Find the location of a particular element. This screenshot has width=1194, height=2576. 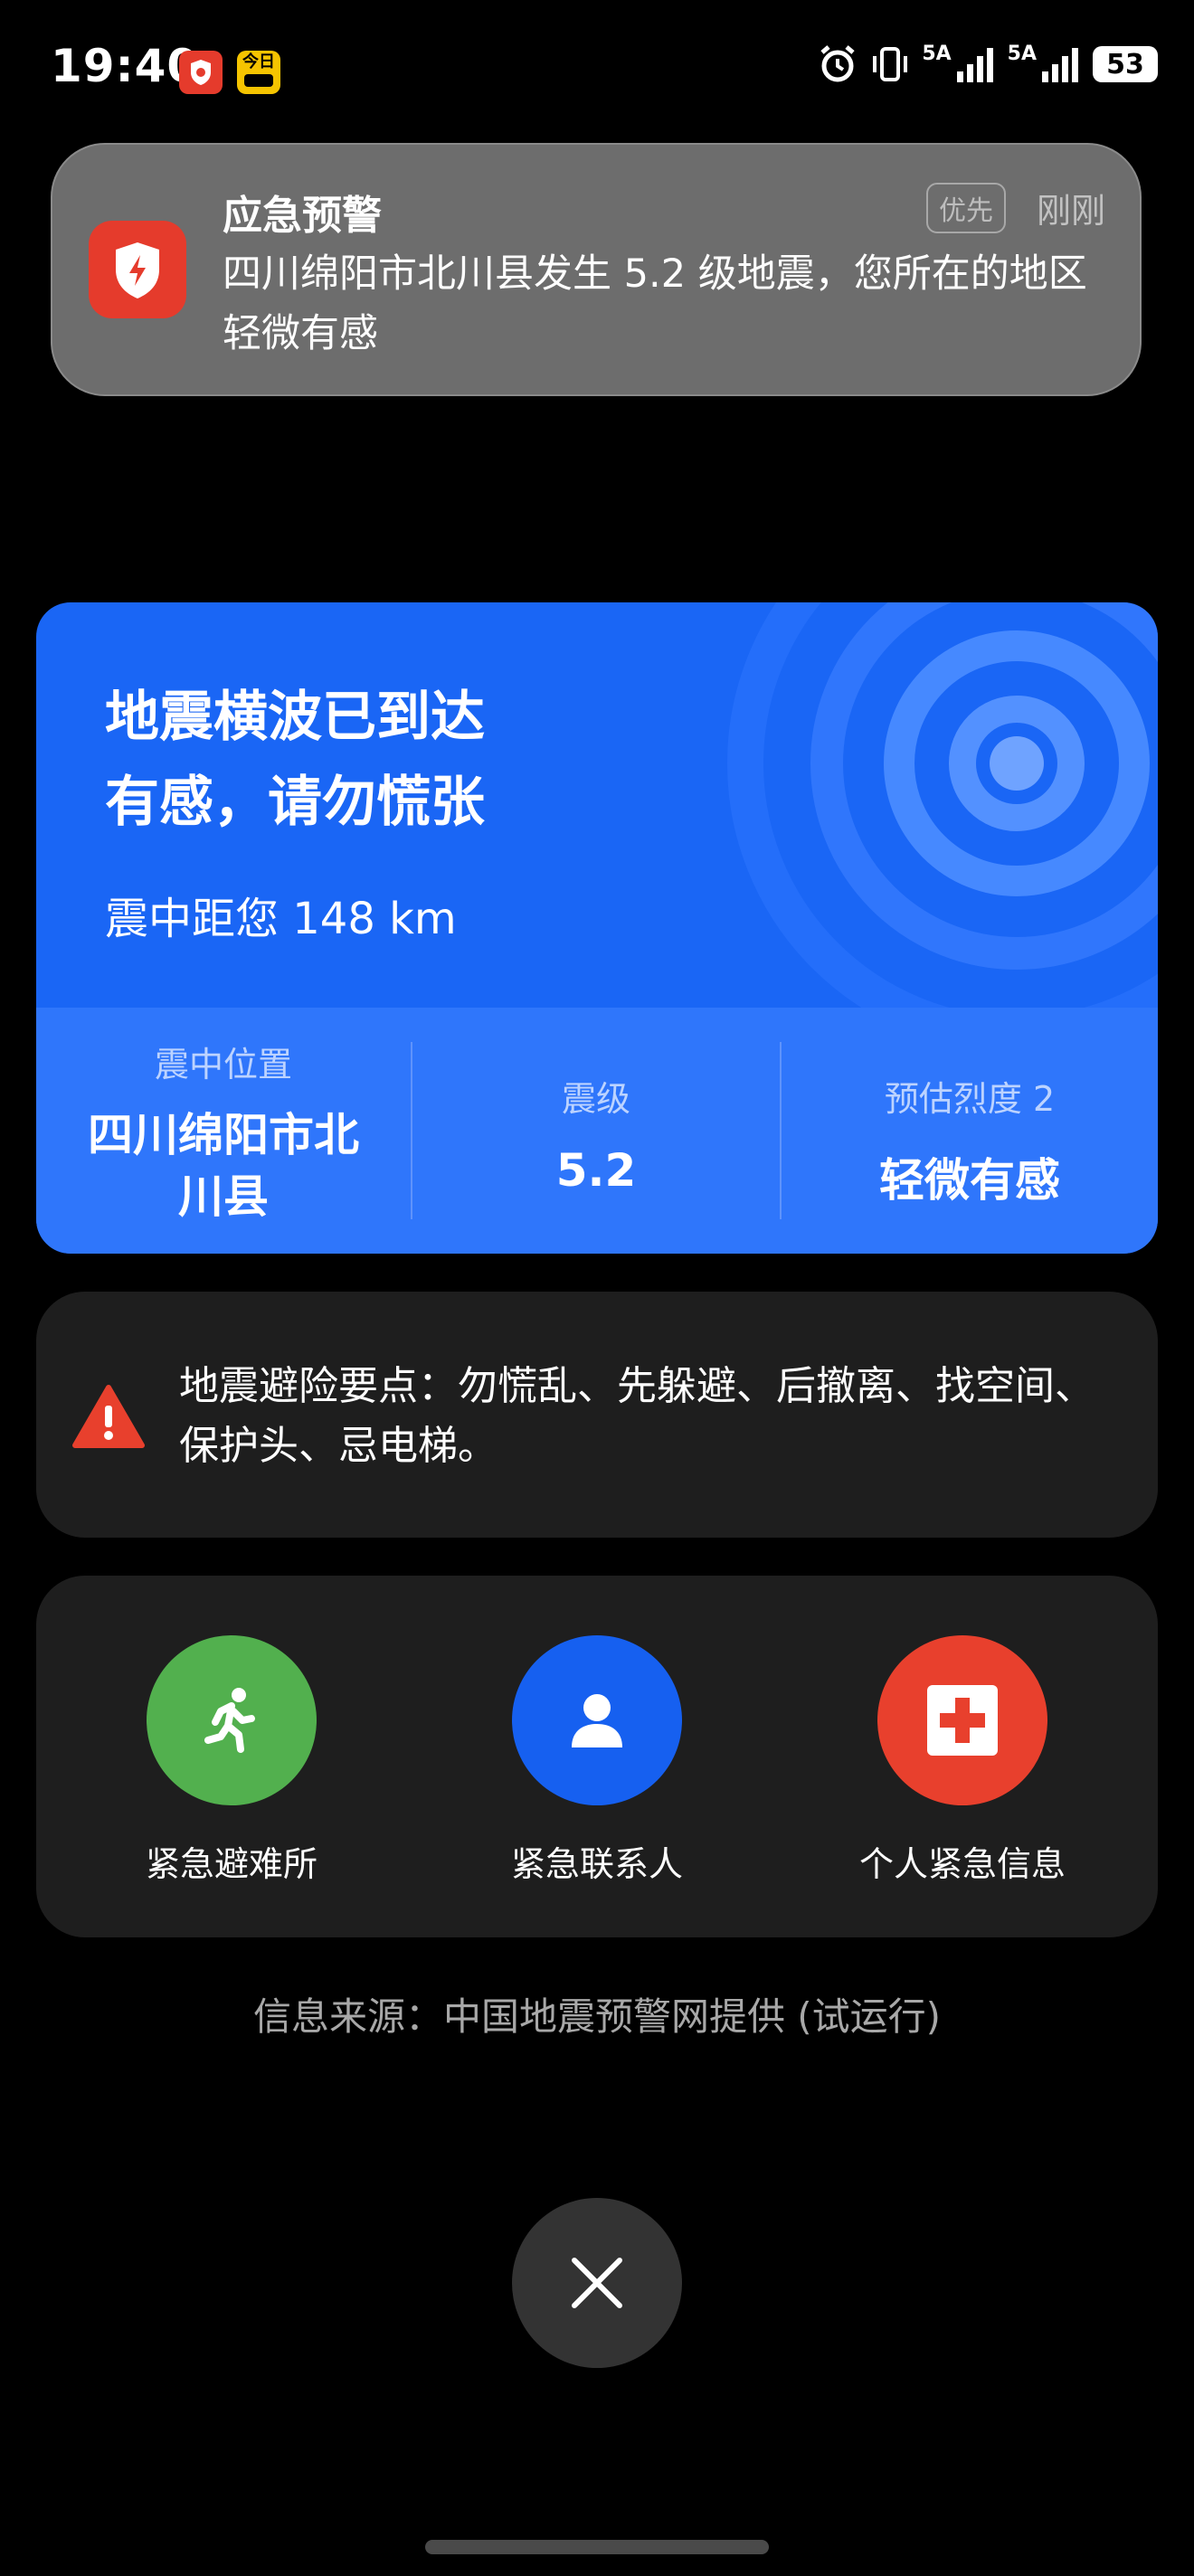

emergency-actions-card: 紧急避难所 紧急联系人 个人紧急信息 is located at coordinates (597, 1757).